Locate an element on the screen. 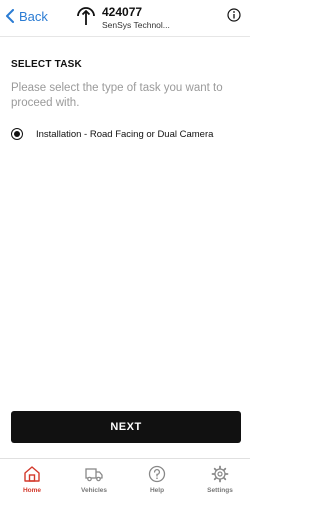 The width and height of the screenshot is (320, 512). tab-vehicles-label: Vehicles is located at coordinates (94, 490).